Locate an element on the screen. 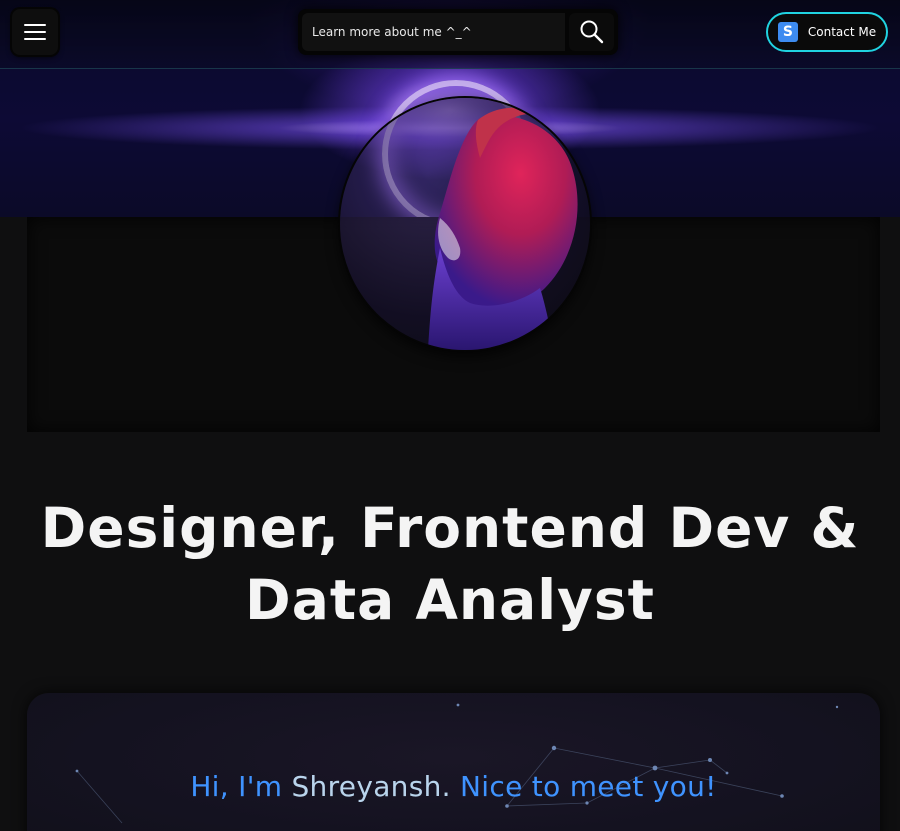 The image size is (900, 831). greeting-text: Hi, I'm is located at coordinates (236, 786).